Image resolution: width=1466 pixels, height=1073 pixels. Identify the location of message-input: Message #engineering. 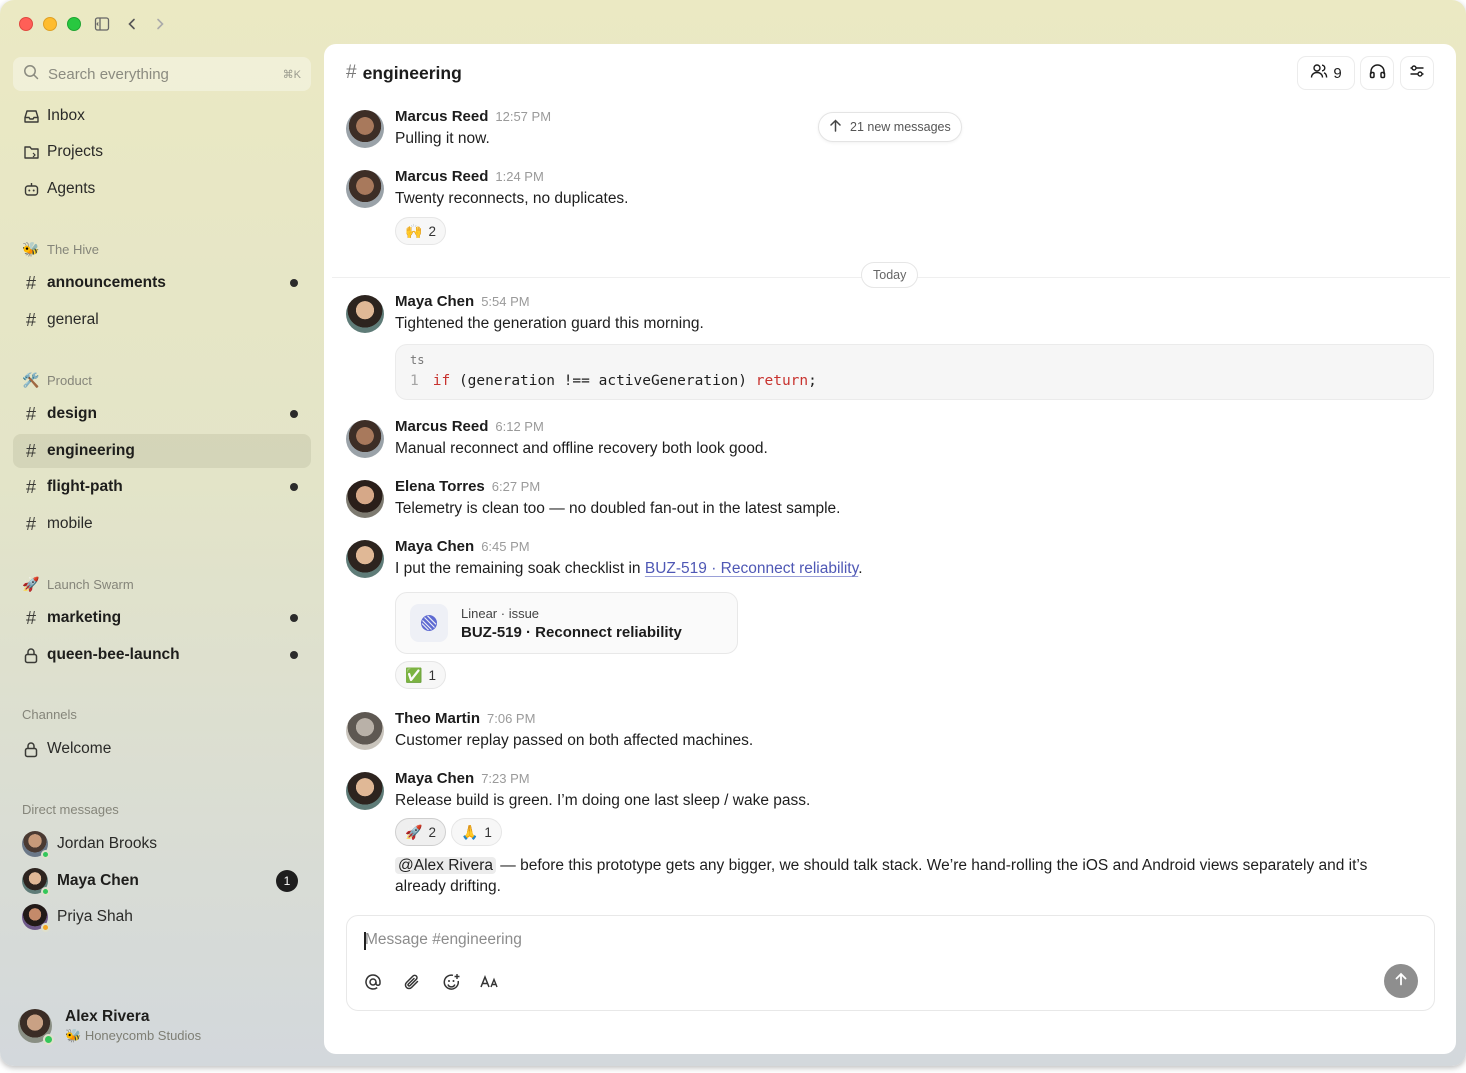
(443, 940).